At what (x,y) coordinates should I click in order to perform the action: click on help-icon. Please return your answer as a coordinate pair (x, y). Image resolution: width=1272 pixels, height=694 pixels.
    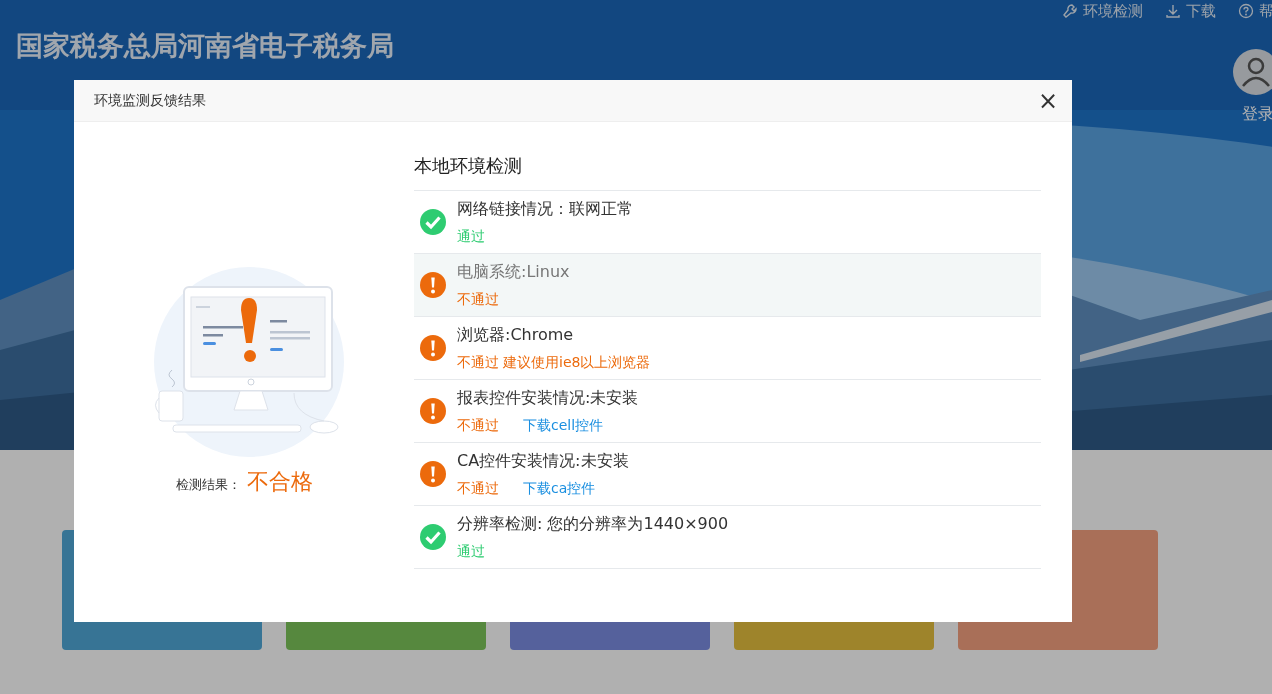
    Looking at the image, I should click on (1246, 11).